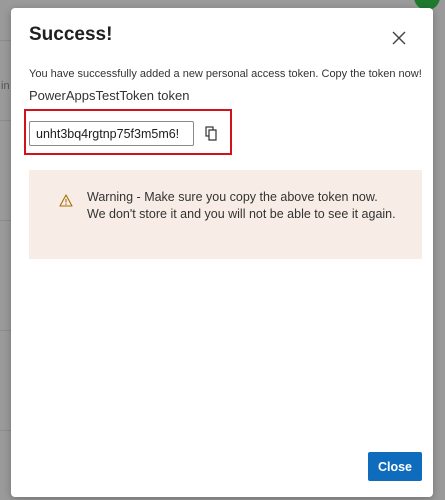  I want to click on token-name-label: PowerAppsTestToken token, so click(109, 95).